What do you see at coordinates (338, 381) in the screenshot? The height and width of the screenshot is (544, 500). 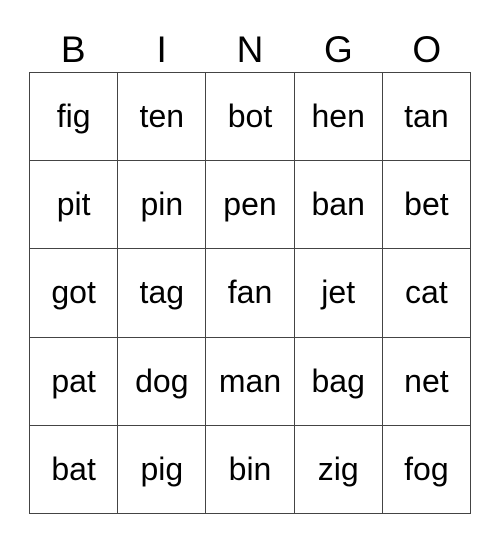 I see `bingo-cell: bag` at bounding box center [338, 381].